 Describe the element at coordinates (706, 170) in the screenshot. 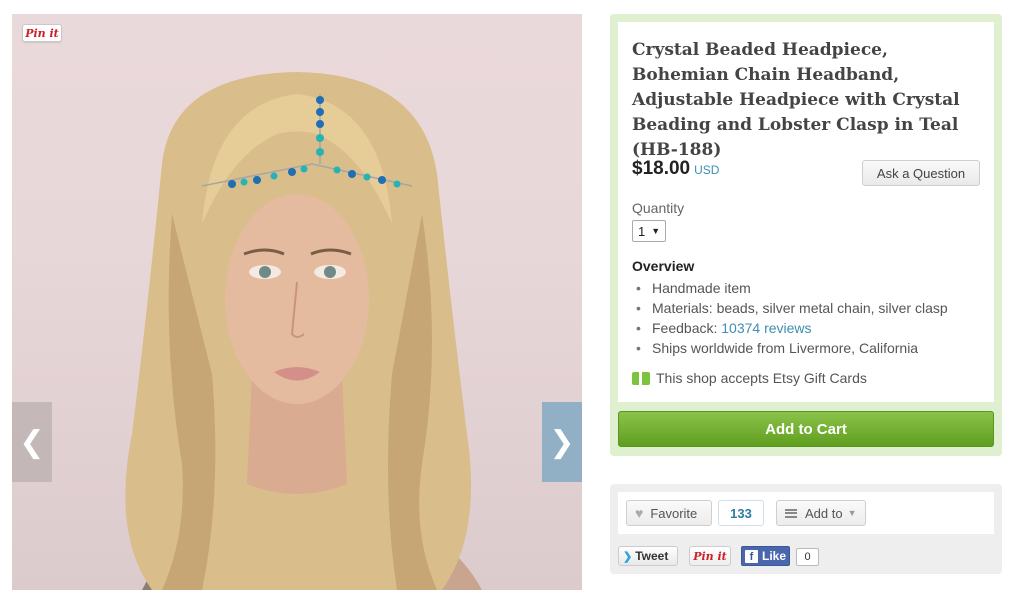

I see `currency-link: USD` at that location.